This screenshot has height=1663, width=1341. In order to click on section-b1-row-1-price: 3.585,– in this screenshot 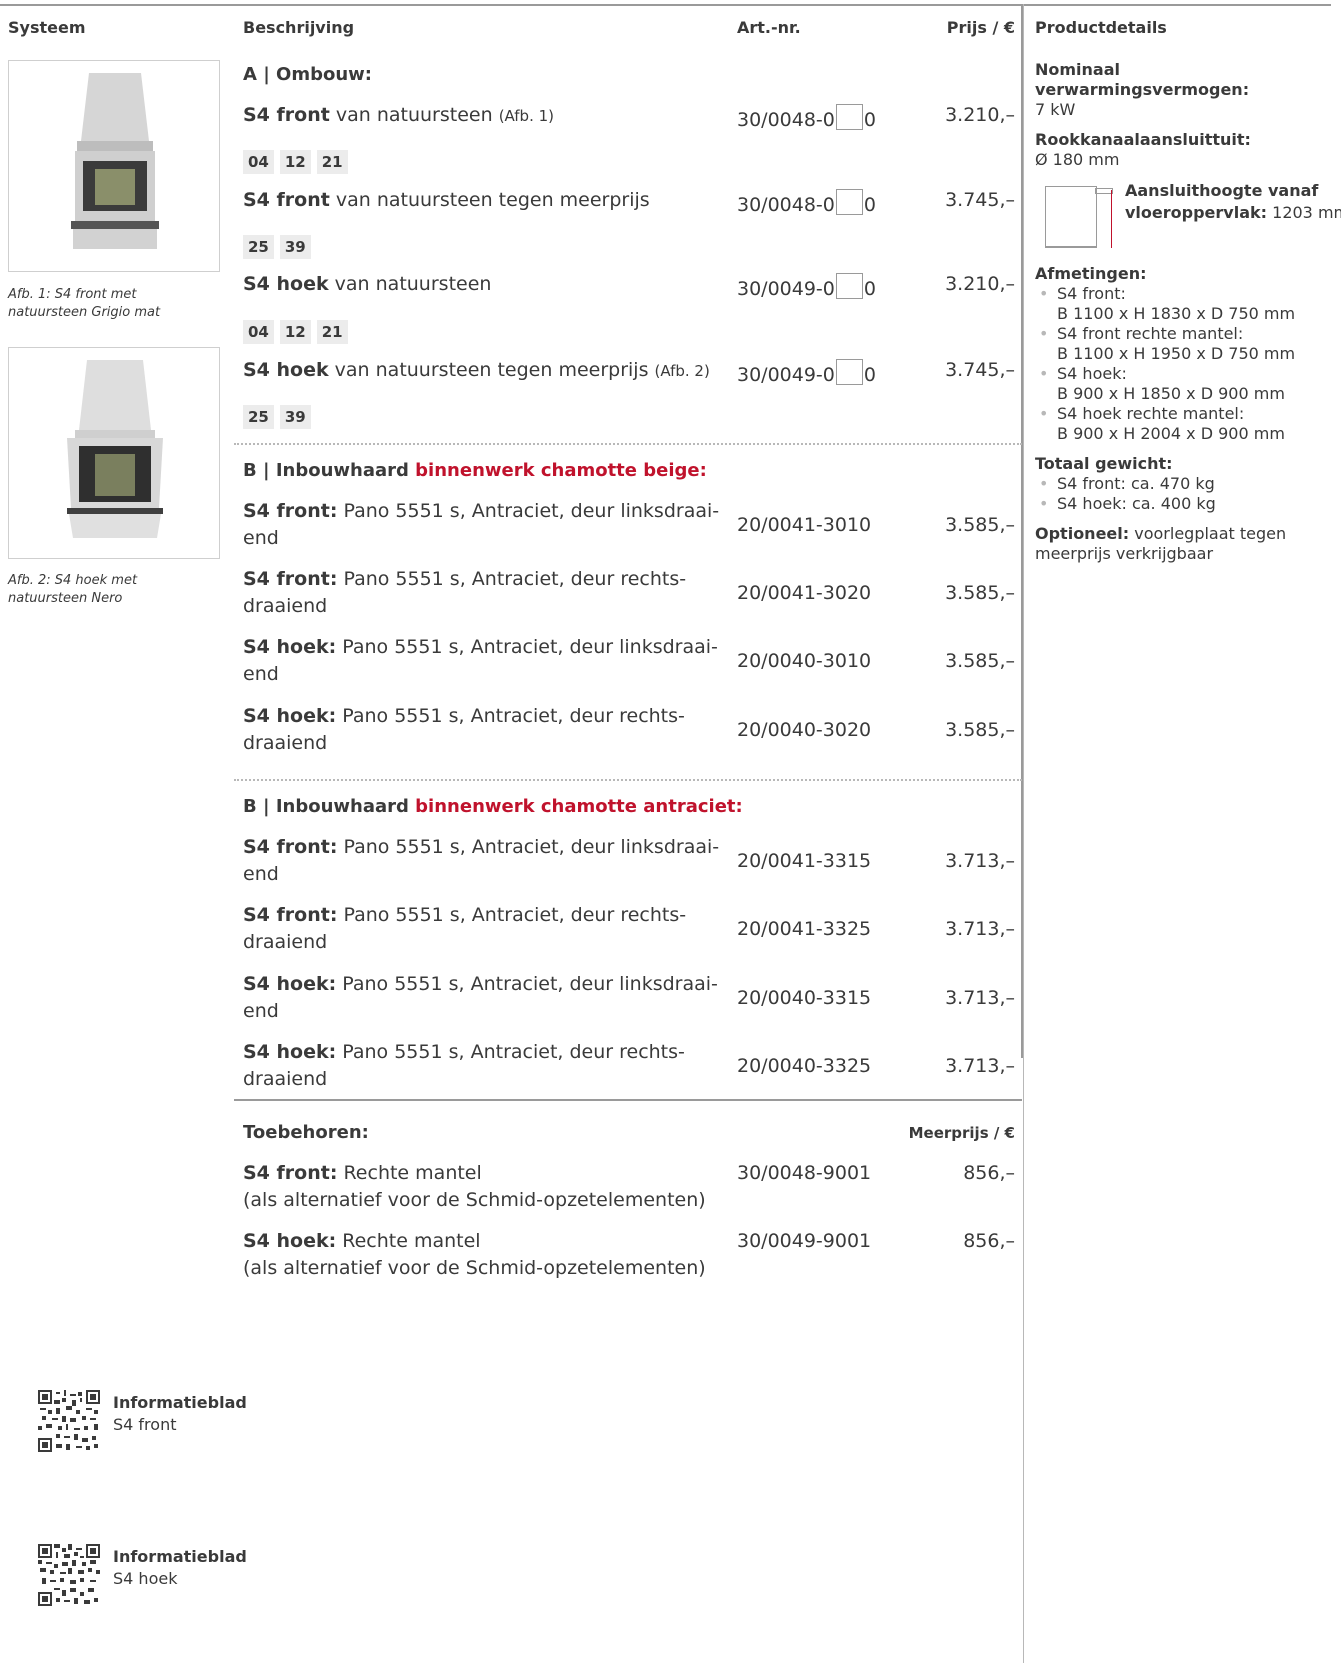, I will do `click(980, 525)`.